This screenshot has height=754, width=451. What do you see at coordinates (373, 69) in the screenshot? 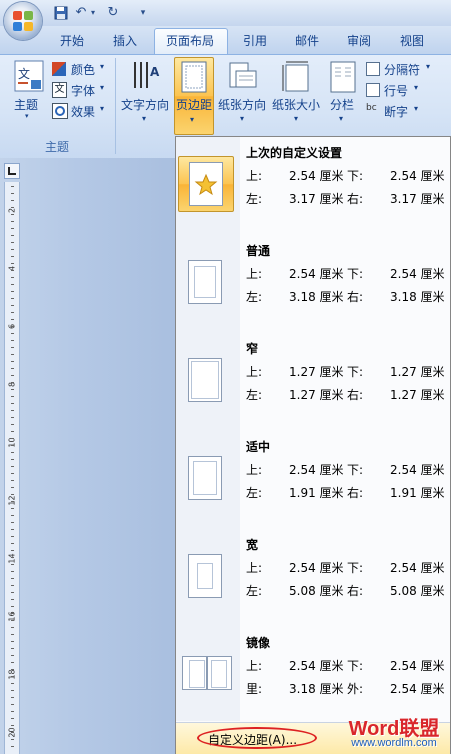
I see `breaks-icon` at bounding box center [373, 69].